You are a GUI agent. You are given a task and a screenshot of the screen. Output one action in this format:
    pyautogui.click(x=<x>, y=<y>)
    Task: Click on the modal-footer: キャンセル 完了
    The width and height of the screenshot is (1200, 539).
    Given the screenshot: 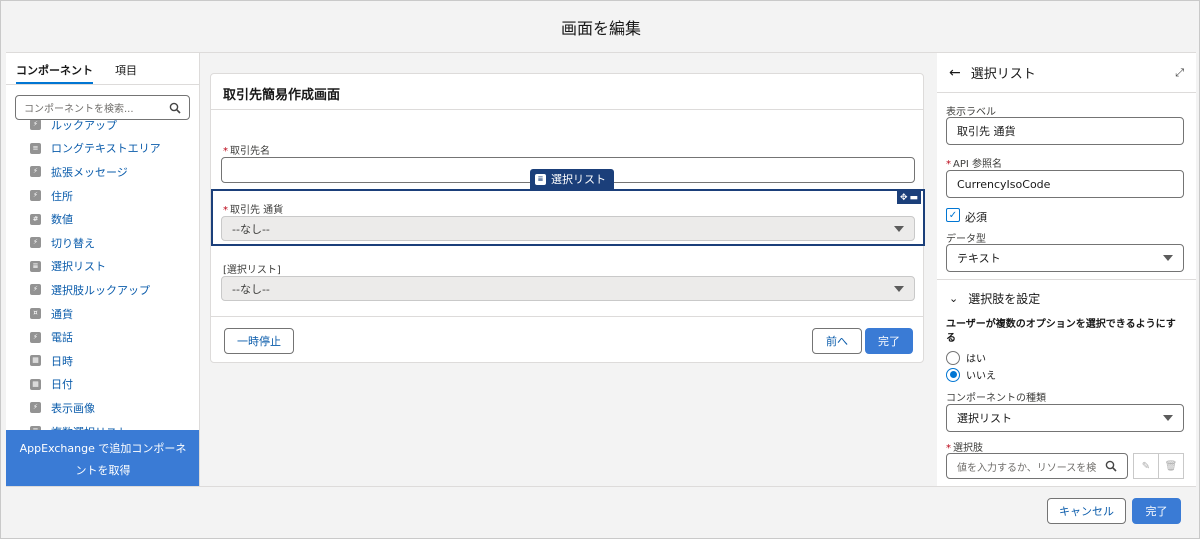 What is the action you would take?
    pyautogui.click(x=601, y=510)
    